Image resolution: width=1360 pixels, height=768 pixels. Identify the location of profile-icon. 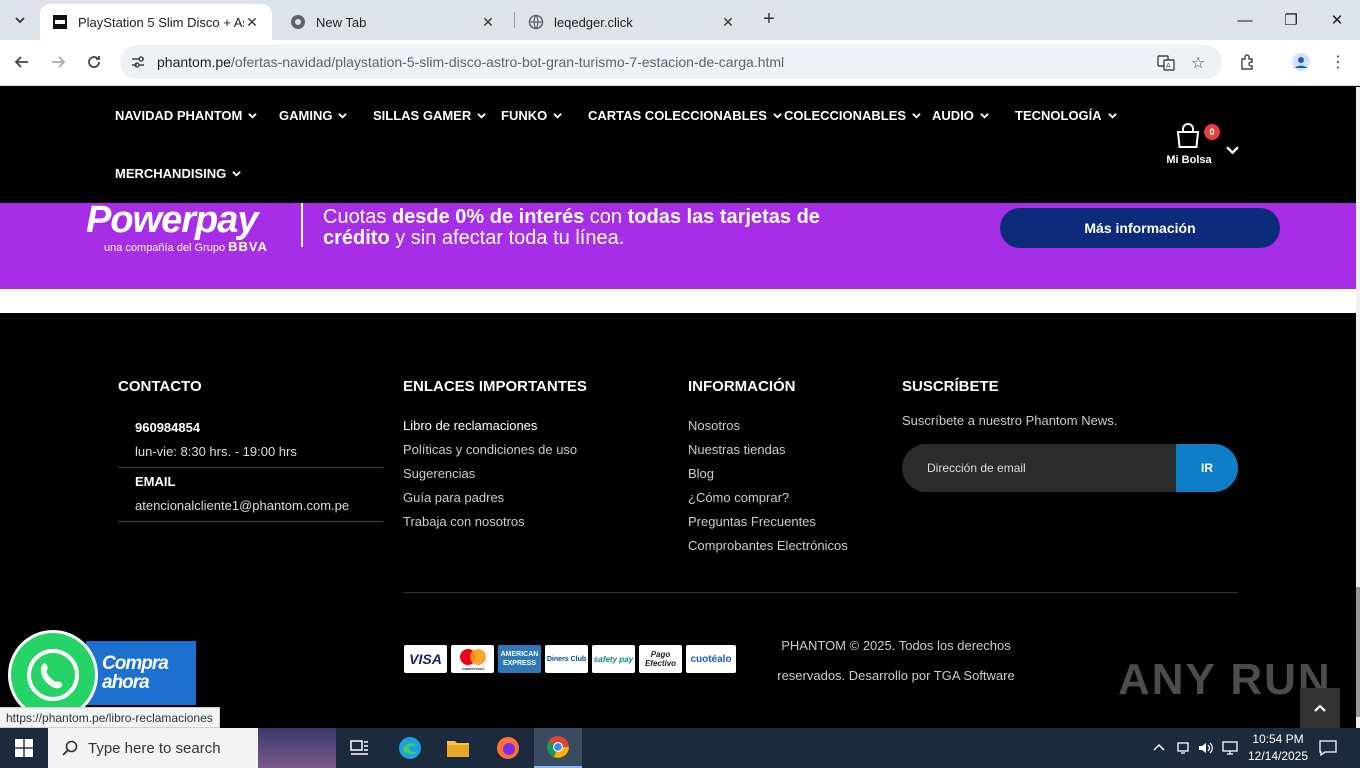
(1301, 62).